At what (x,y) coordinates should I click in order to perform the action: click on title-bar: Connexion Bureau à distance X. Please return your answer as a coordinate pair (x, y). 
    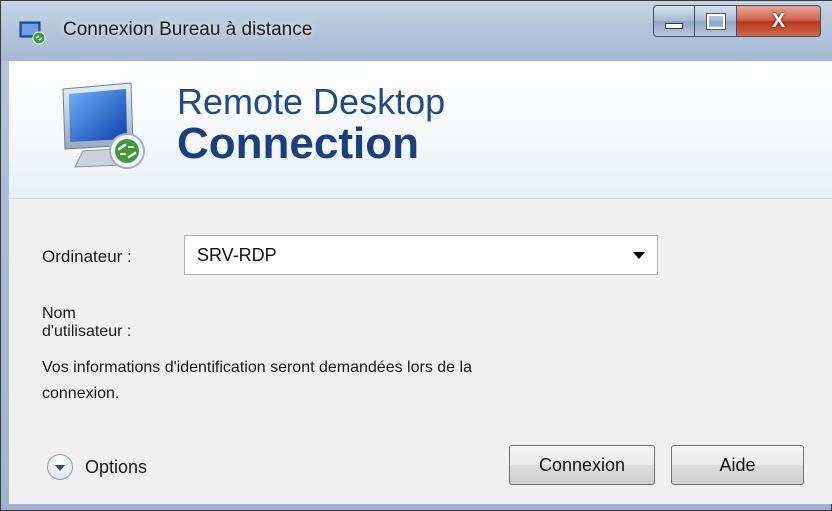
    Looking at the image, I should click on (416, 31).